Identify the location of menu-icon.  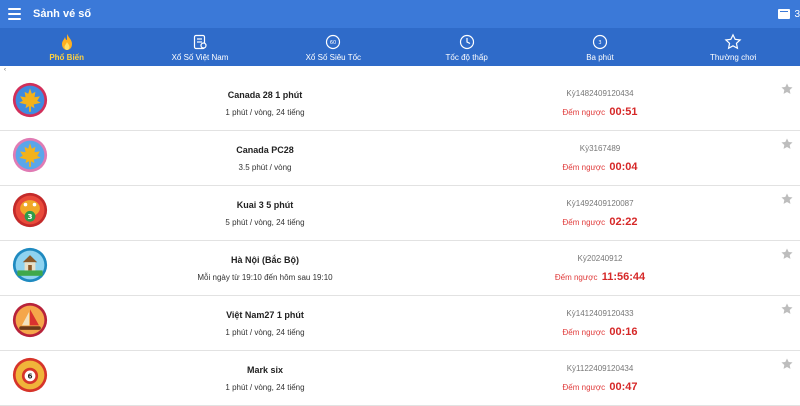
(14, 14).